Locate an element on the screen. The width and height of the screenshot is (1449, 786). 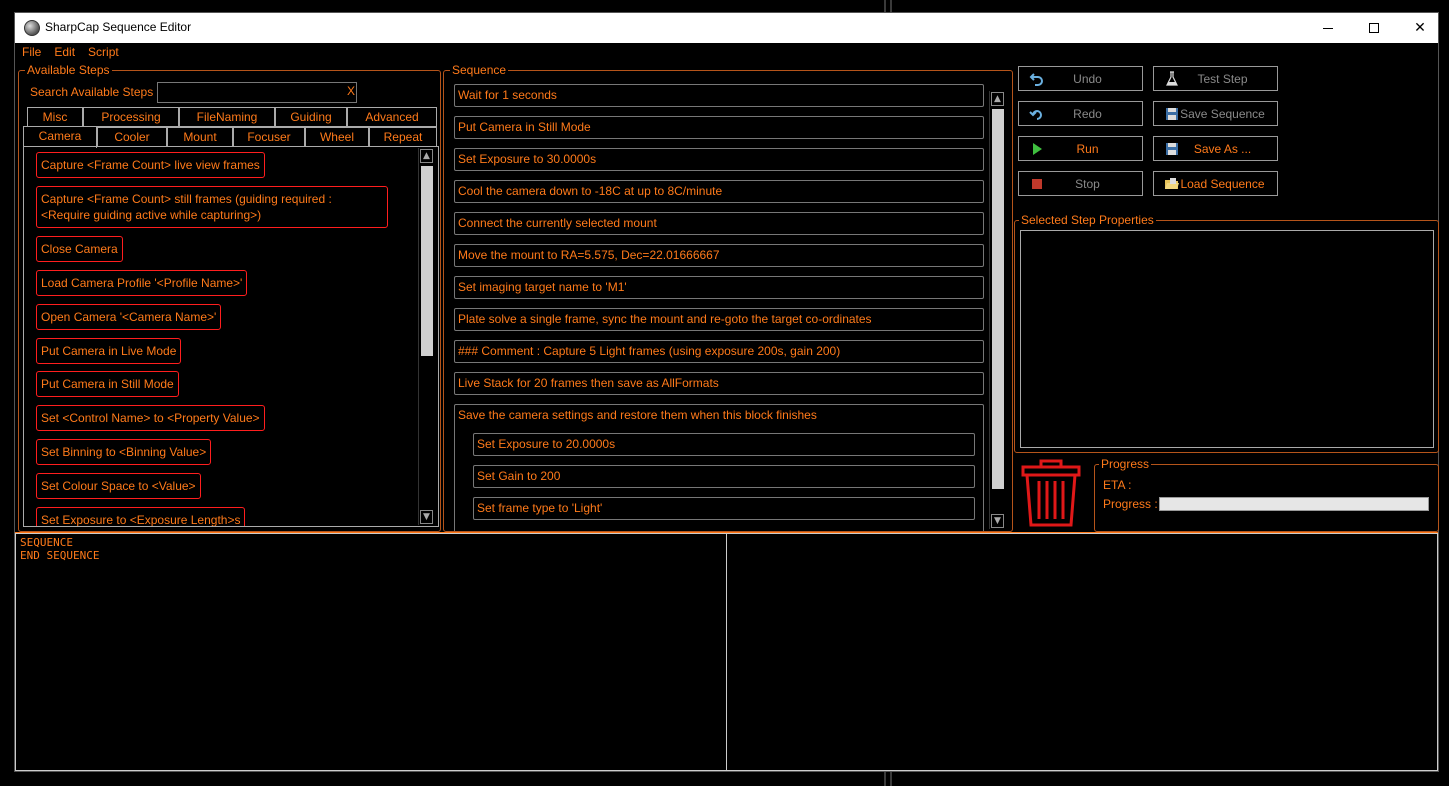
close-icon: ✕ is located at coordinates (1420, 28).